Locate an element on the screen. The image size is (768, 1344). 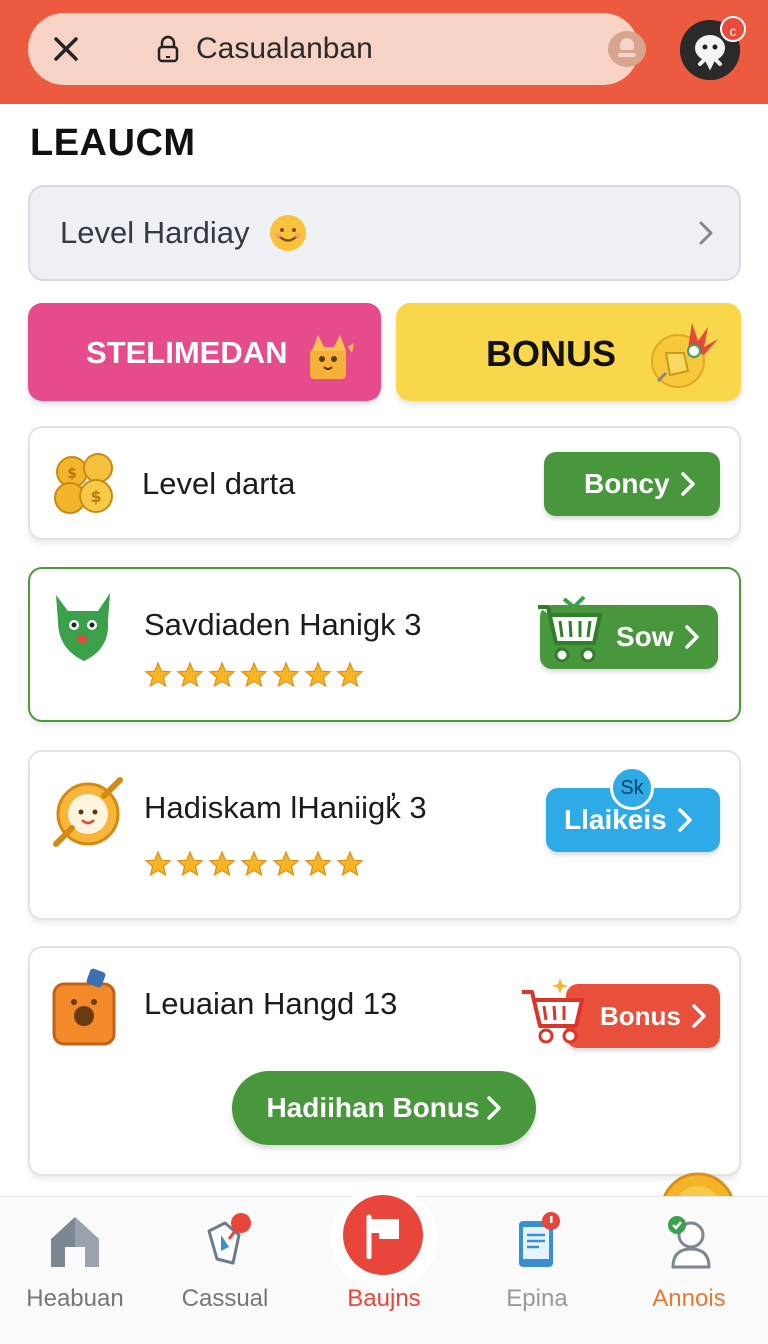
address-bar: Casualanban is located at coordinates (337, 49).